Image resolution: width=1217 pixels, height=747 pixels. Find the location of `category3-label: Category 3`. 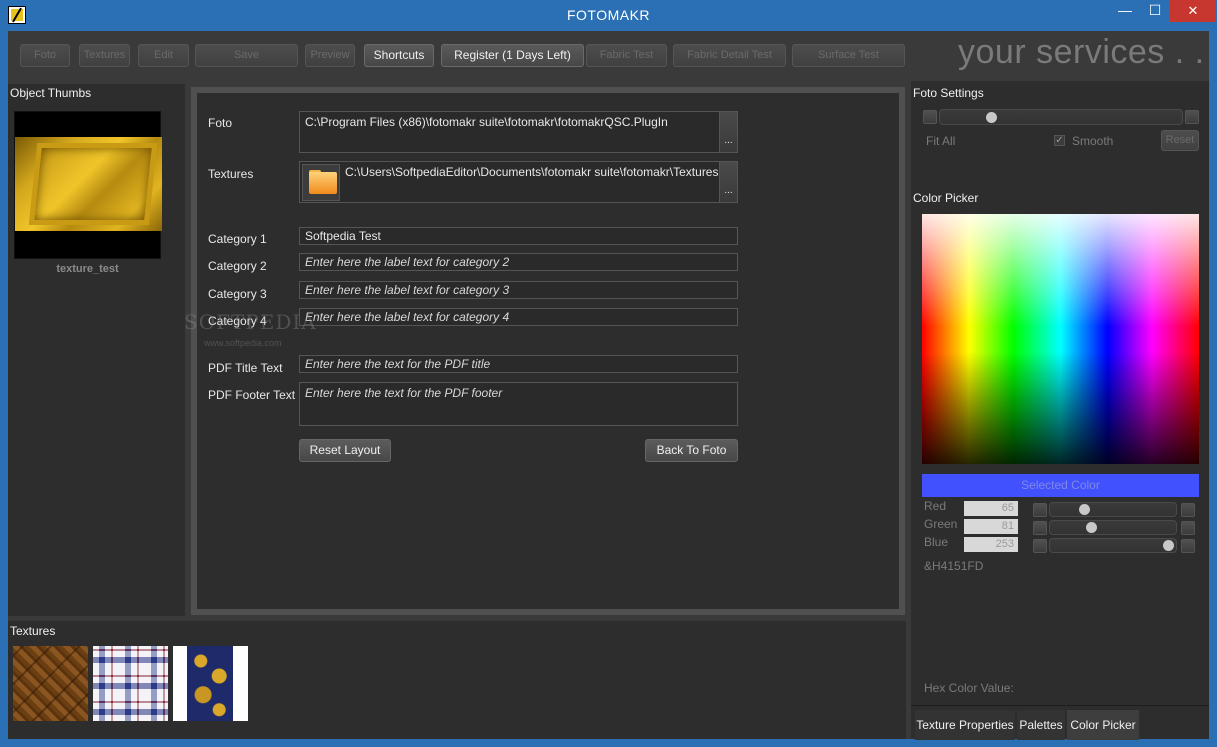

category3-label: Category 3 is located at coordinates (237, 294).